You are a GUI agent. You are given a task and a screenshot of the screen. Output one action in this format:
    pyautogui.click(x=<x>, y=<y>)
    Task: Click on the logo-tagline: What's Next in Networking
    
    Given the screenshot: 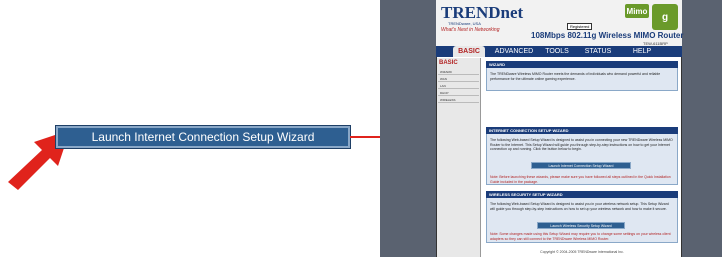 What is the action you would take?
    pyautogui.click(x=470, y=30)
    